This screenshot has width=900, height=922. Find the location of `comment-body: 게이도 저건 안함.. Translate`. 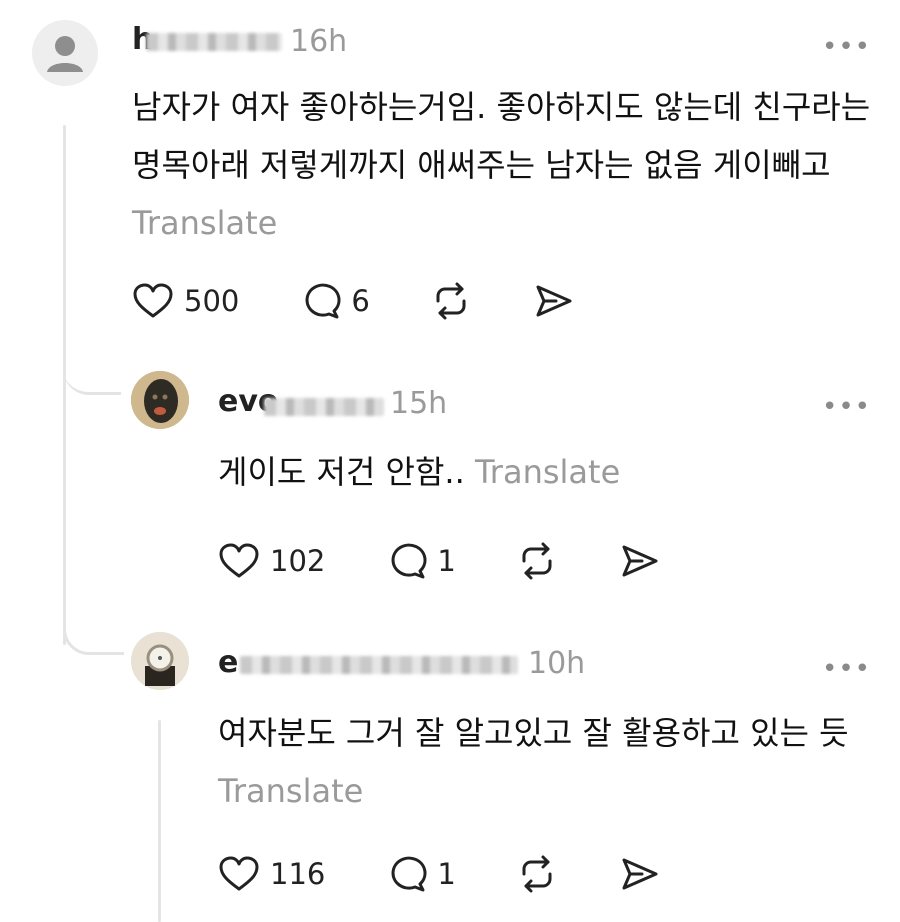

comment-body: 게이도 저건 안함.. Translate is located at coordinates (543, 472).